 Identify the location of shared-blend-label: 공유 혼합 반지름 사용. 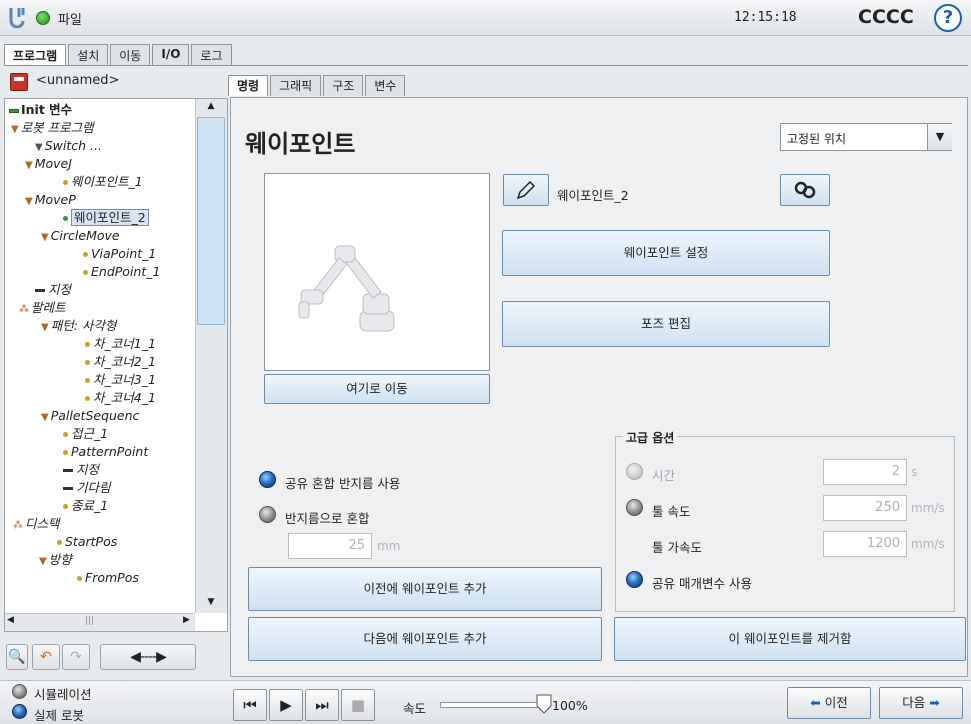
(343, 483).